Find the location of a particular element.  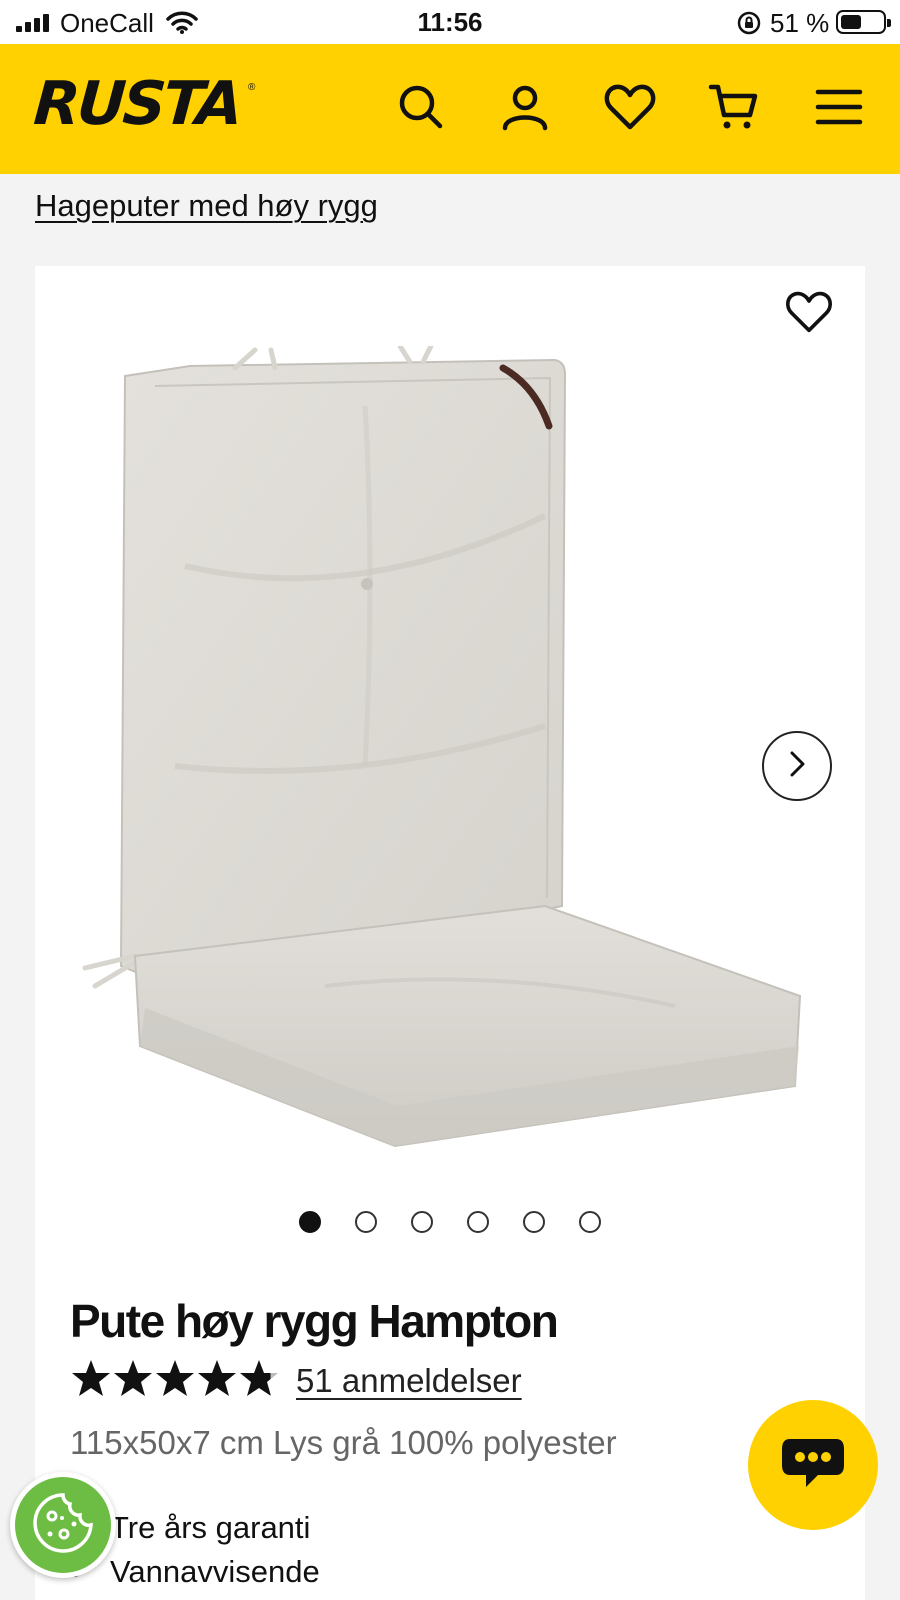

reviews-link: 51 anmeldelser is located at coordinates (409, 1381).